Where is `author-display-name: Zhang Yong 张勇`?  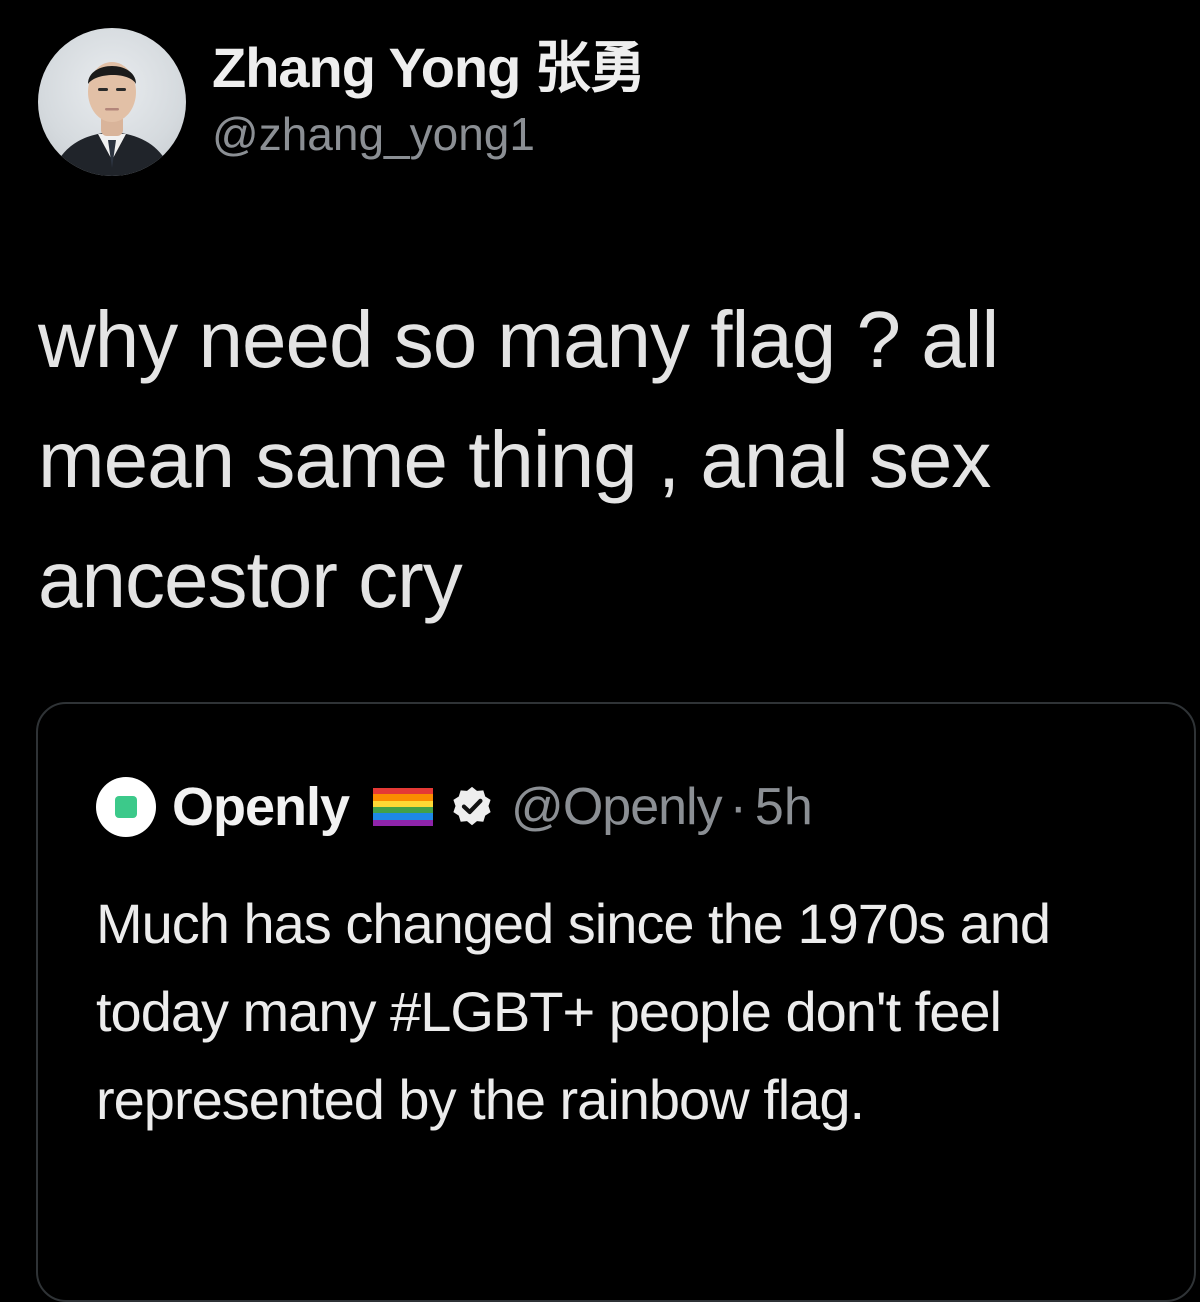
author-display-name: Zhang Yong 张勇 is located at coordinates (429, 68).